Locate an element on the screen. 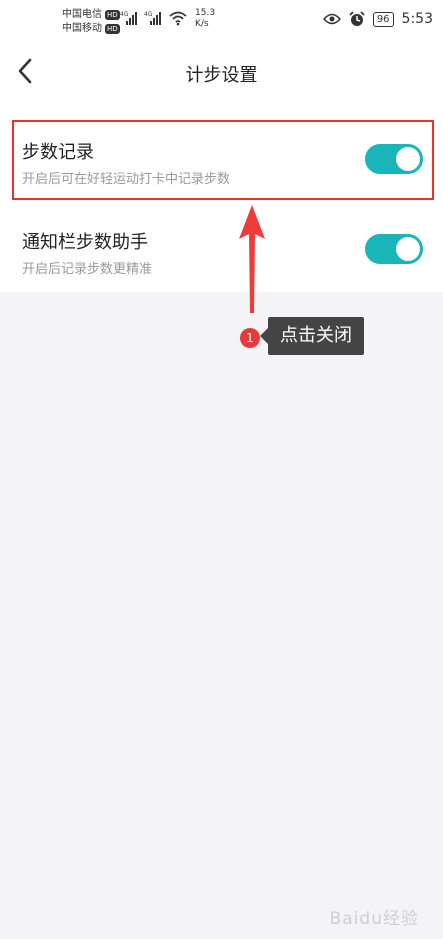 This screenshot has width=443, height=939. watermark: Baidu经验 is located at coordinates (374, 919).